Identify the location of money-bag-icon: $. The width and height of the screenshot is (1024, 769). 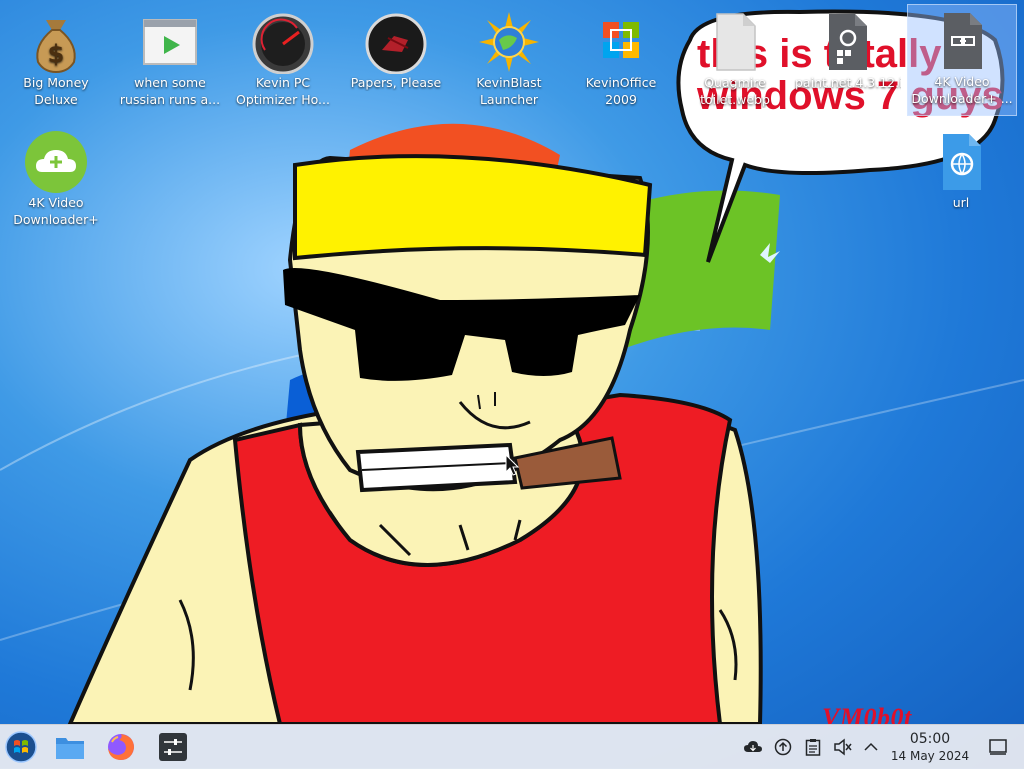
(56, 47).